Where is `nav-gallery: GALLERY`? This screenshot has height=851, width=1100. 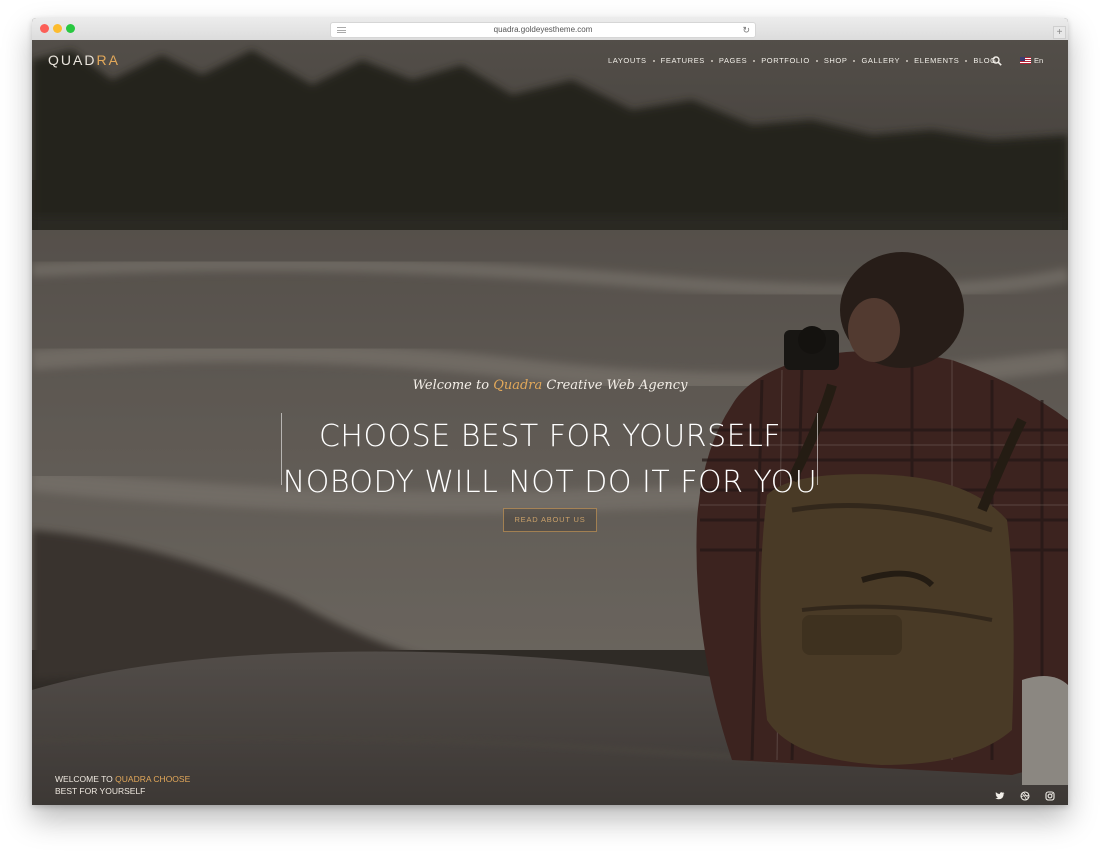 nav-gallery: GALLERY is located at coordinates (887, 60).